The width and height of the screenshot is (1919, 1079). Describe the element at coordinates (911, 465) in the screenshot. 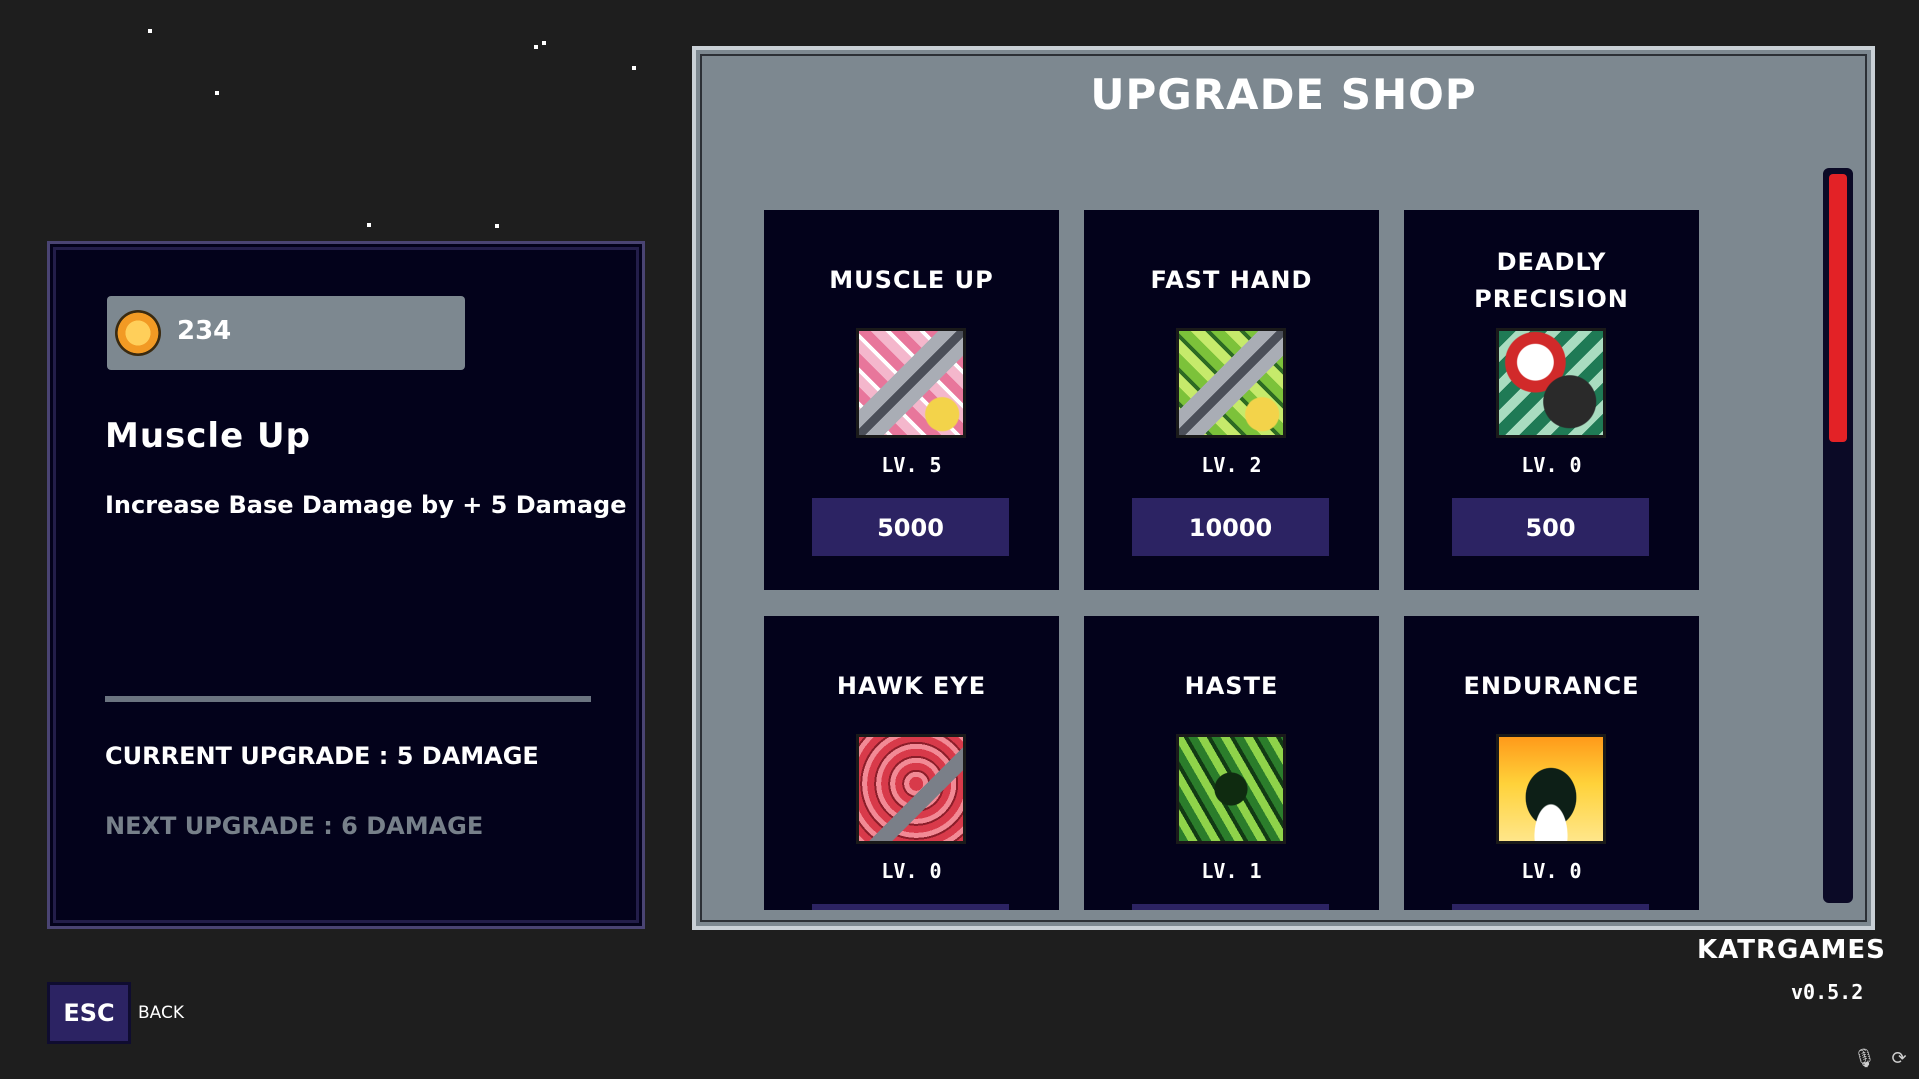

I see `card-level: LV. 5` at that location.